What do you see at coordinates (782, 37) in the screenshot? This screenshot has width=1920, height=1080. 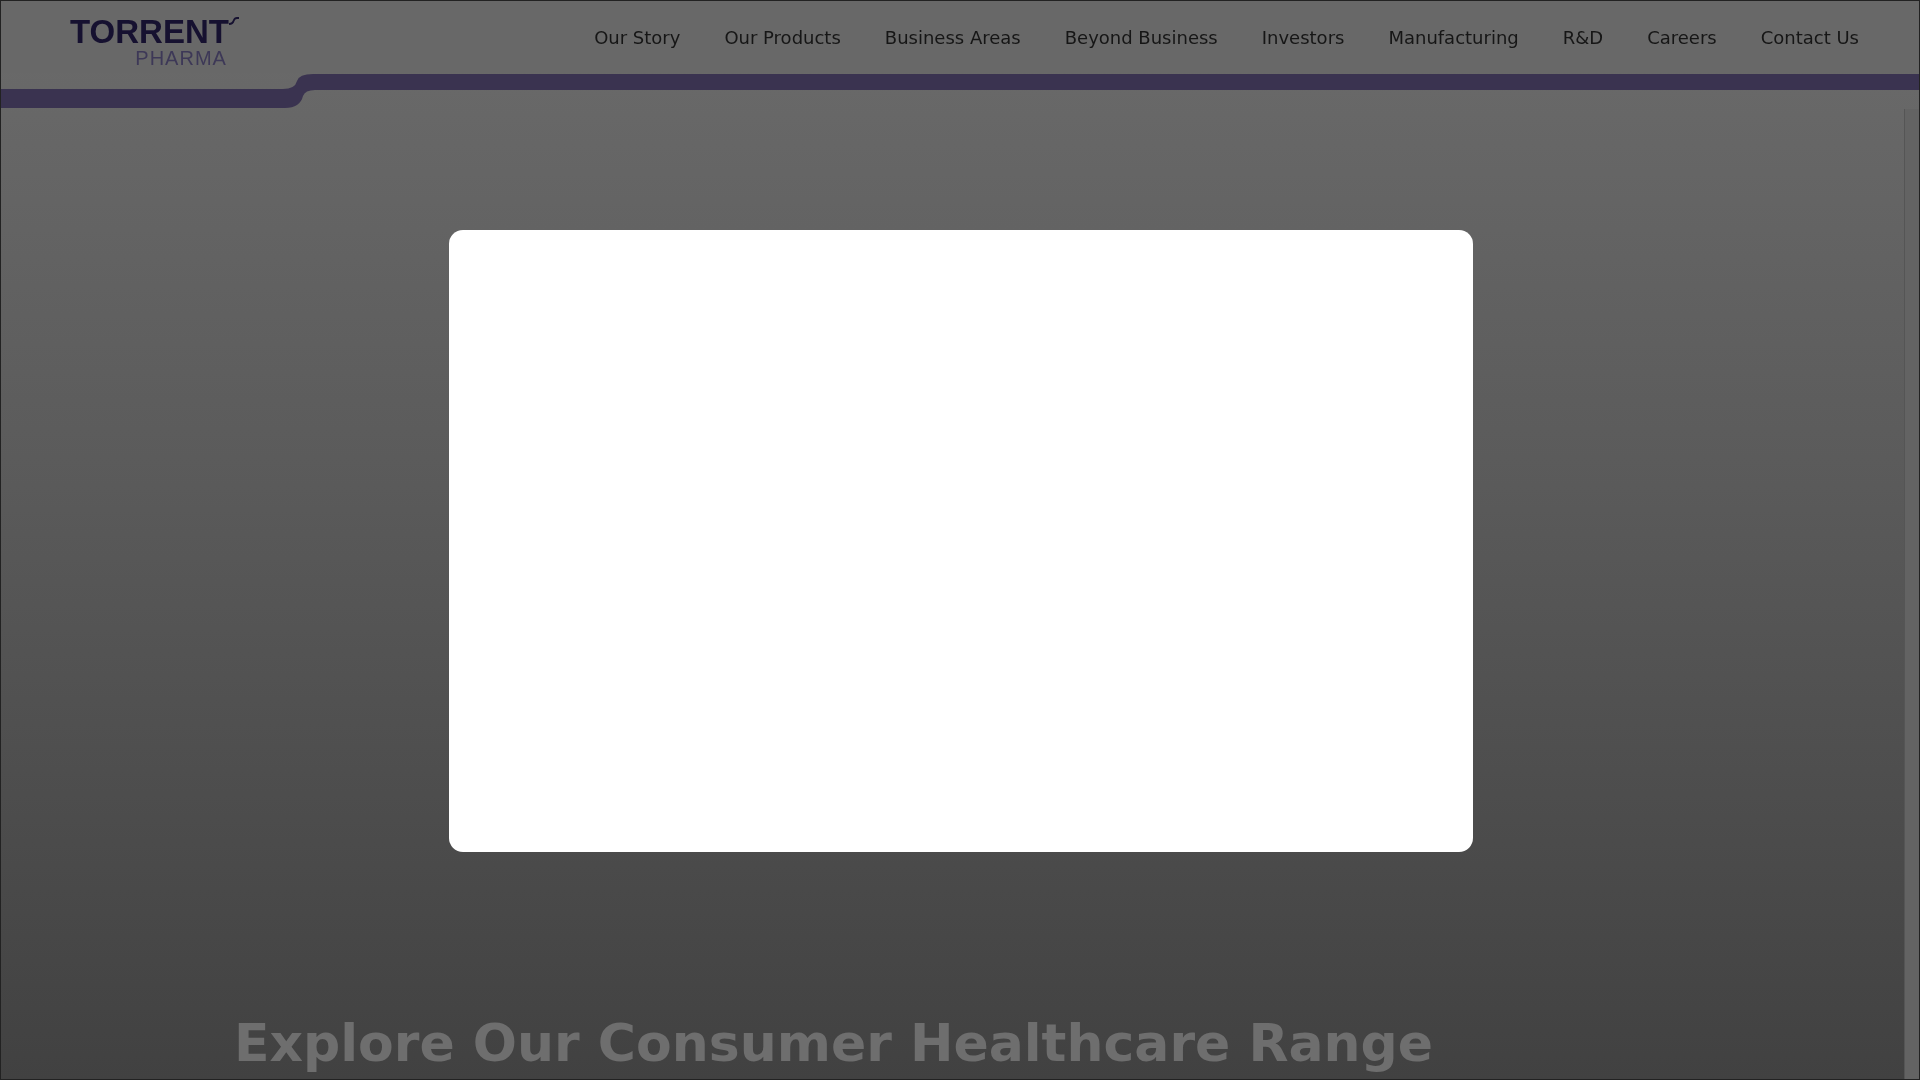 I see `nav-link: Our Products` at bounding box center [782, 37].